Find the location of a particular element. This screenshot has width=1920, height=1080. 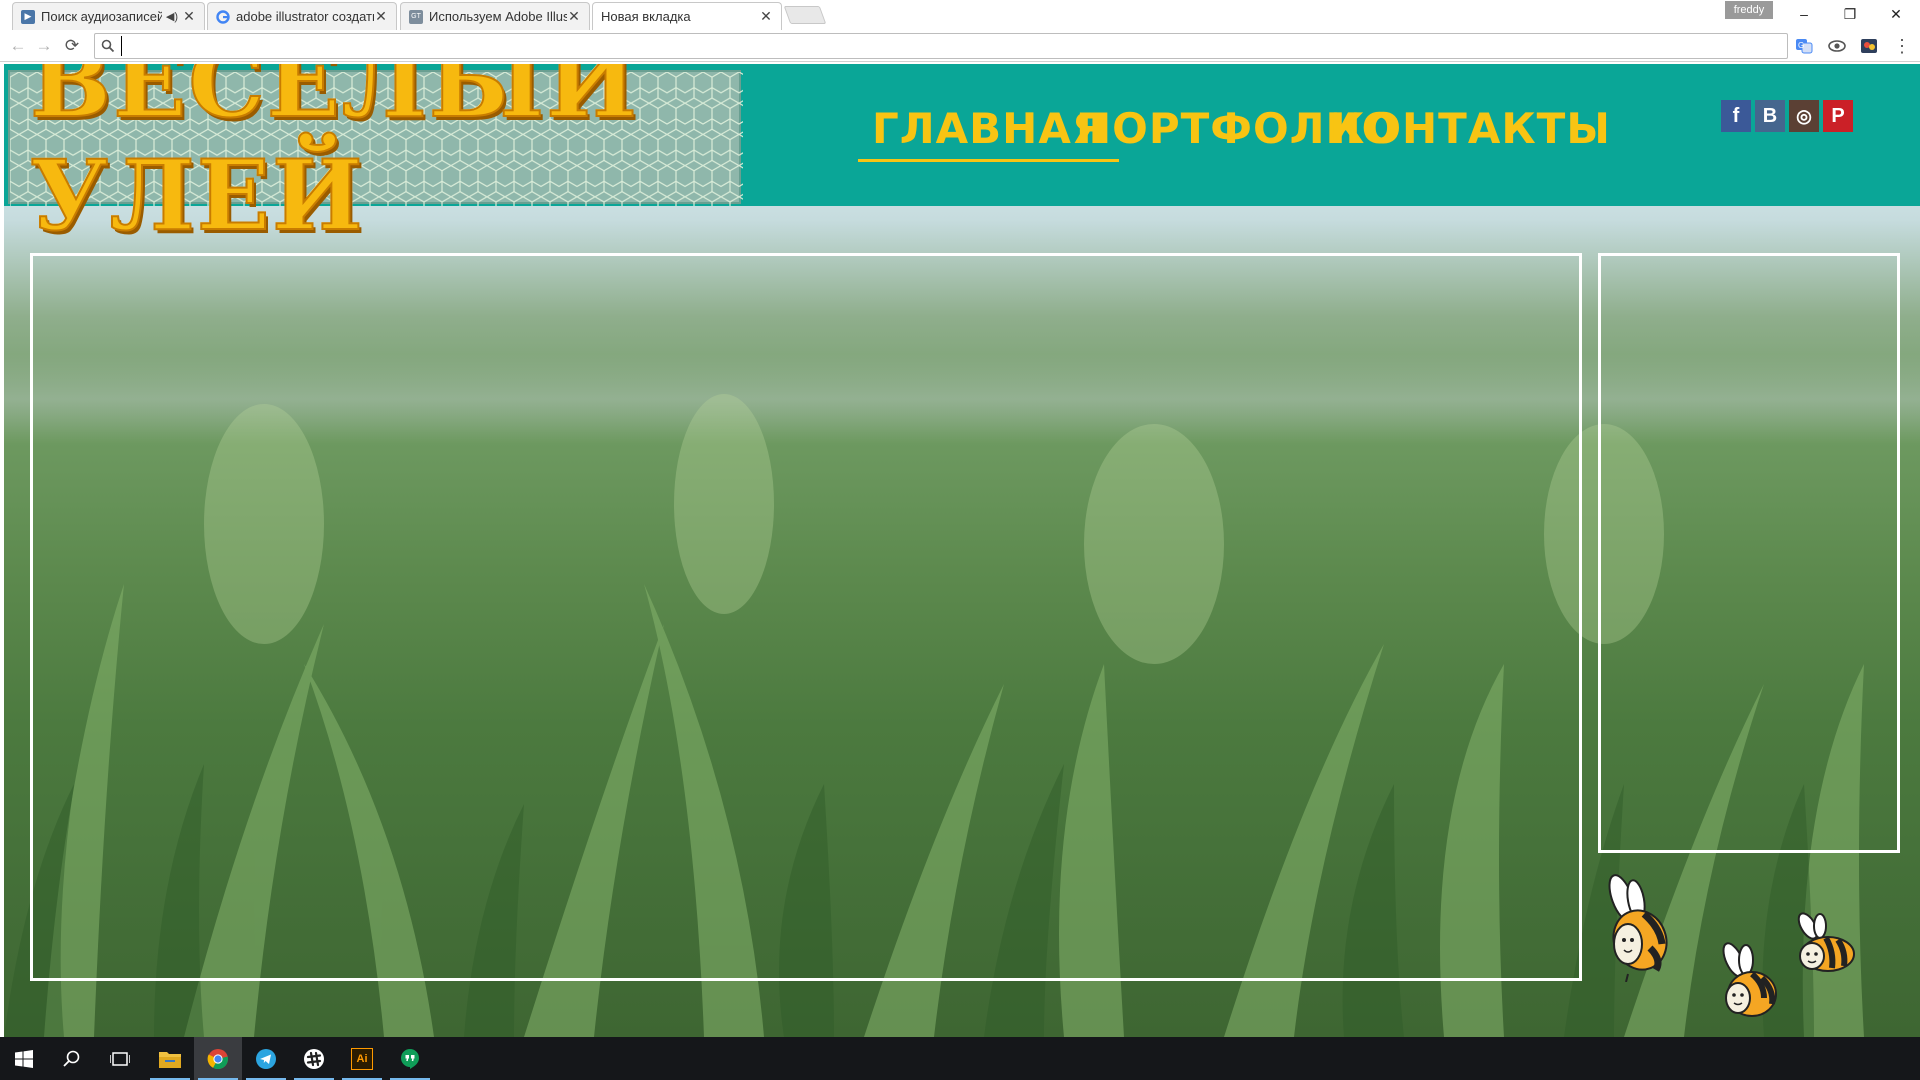

back-button: ← is located at coordinates (18, 46).